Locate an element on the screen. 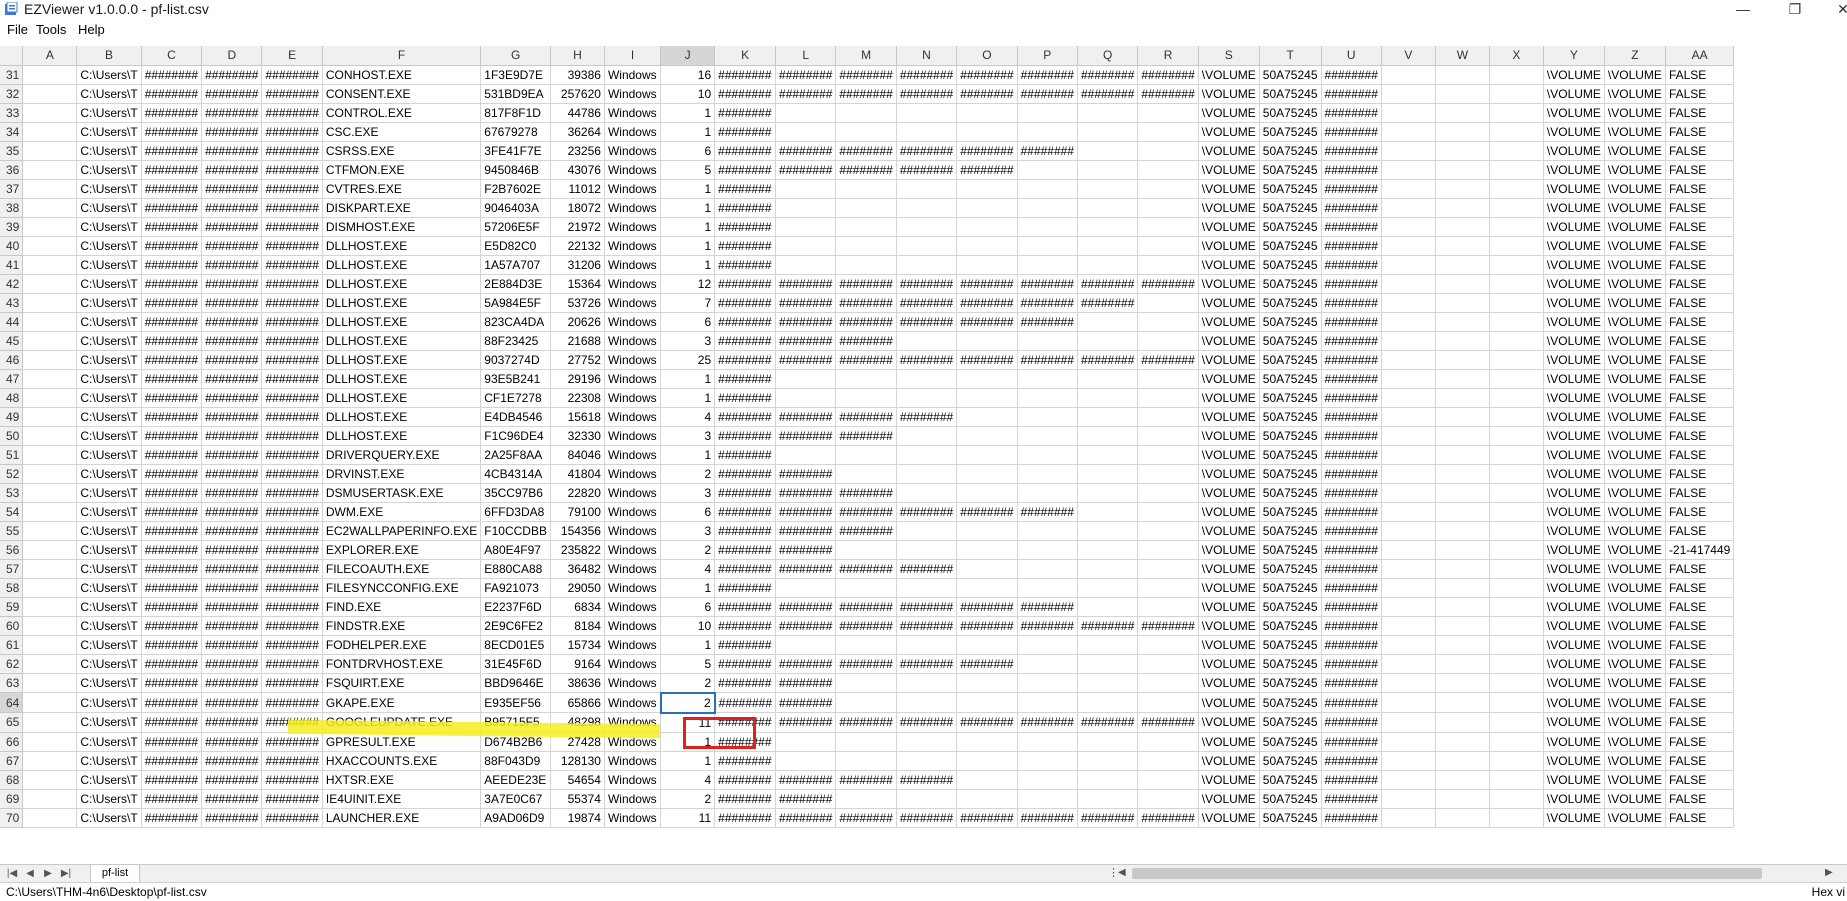 This screenshot has width=1847, height=901. cell-l is located at coordinates (806, 189).